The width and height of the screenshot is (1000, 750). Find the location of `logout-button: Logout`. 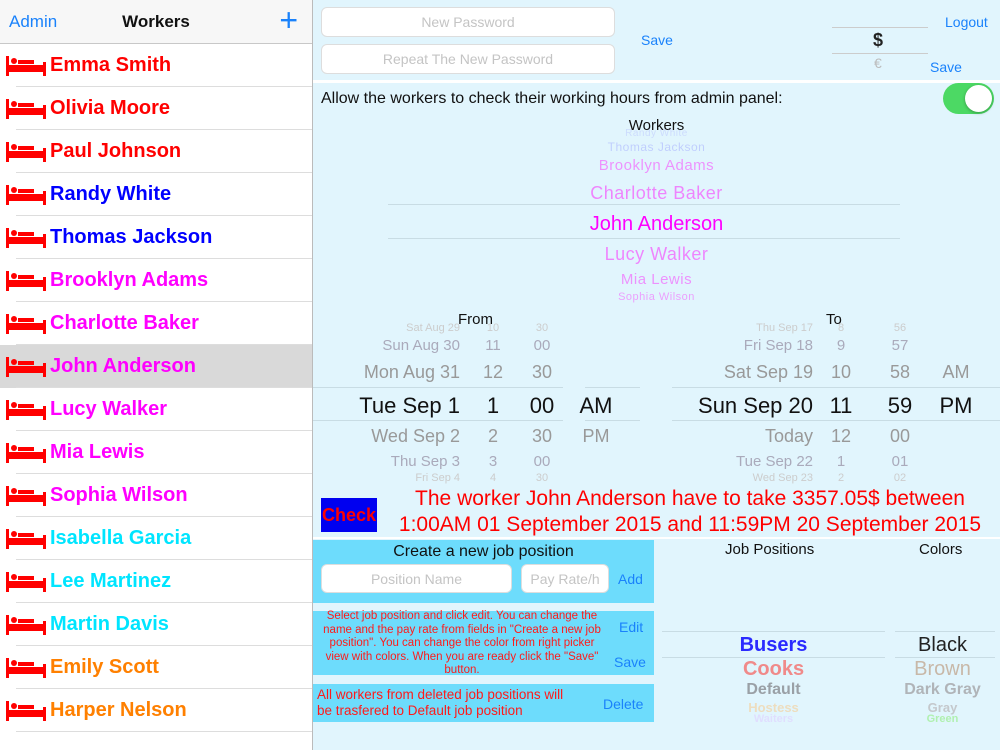

logout-button: Logout is located at coordinates (966, 22).